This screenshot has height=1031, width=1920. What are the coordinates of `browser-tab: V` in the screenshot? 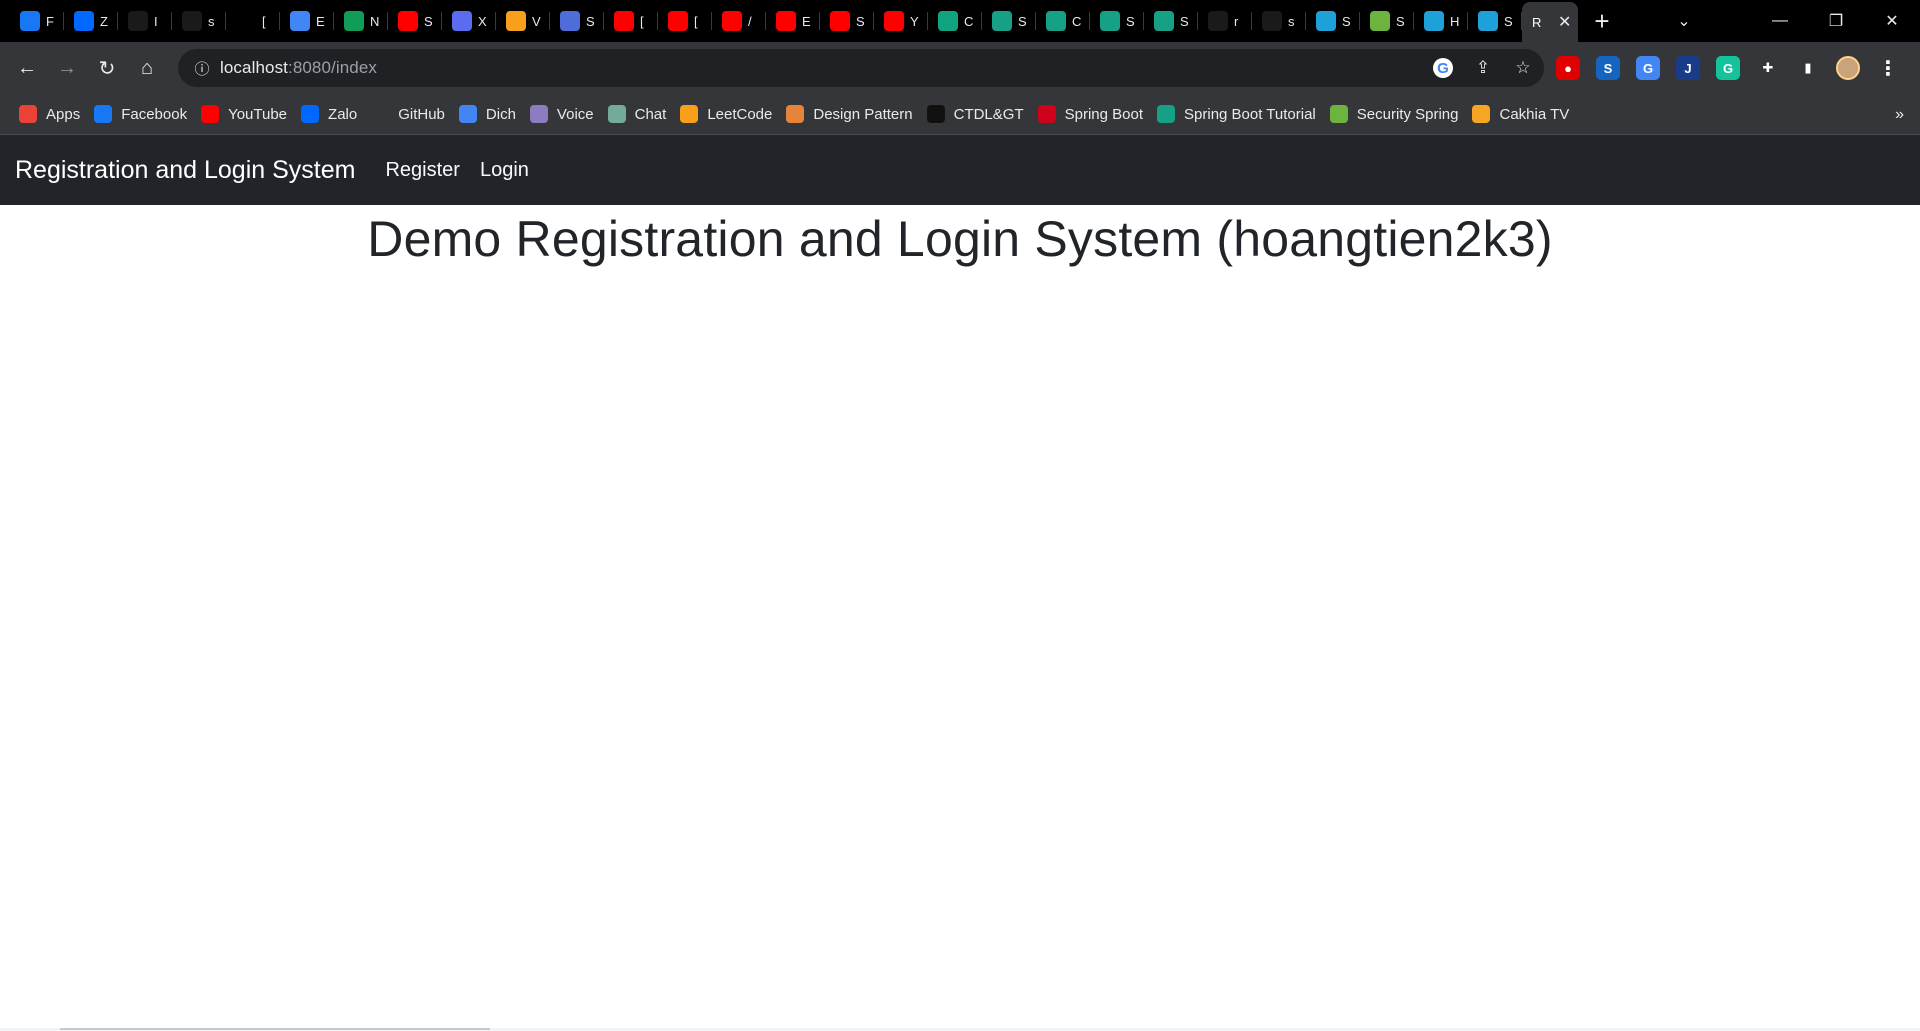 It's located at (523, 21).